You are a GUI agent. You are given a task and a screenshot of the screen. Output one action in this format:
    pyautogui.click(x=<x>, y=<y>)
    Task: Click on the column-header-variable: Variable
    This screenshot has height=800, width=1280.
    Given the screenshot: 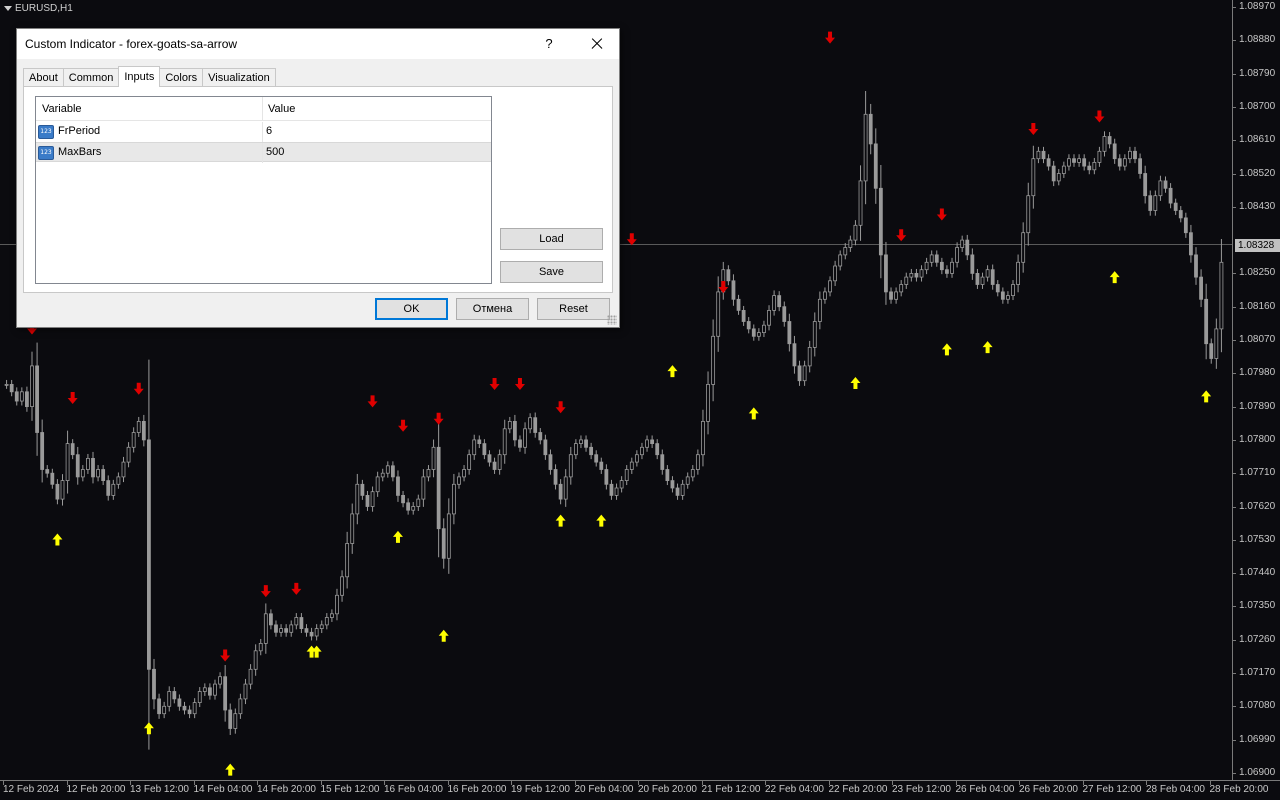 What is the action you would take?
    pyautogui.click(x=62, y=109)
    